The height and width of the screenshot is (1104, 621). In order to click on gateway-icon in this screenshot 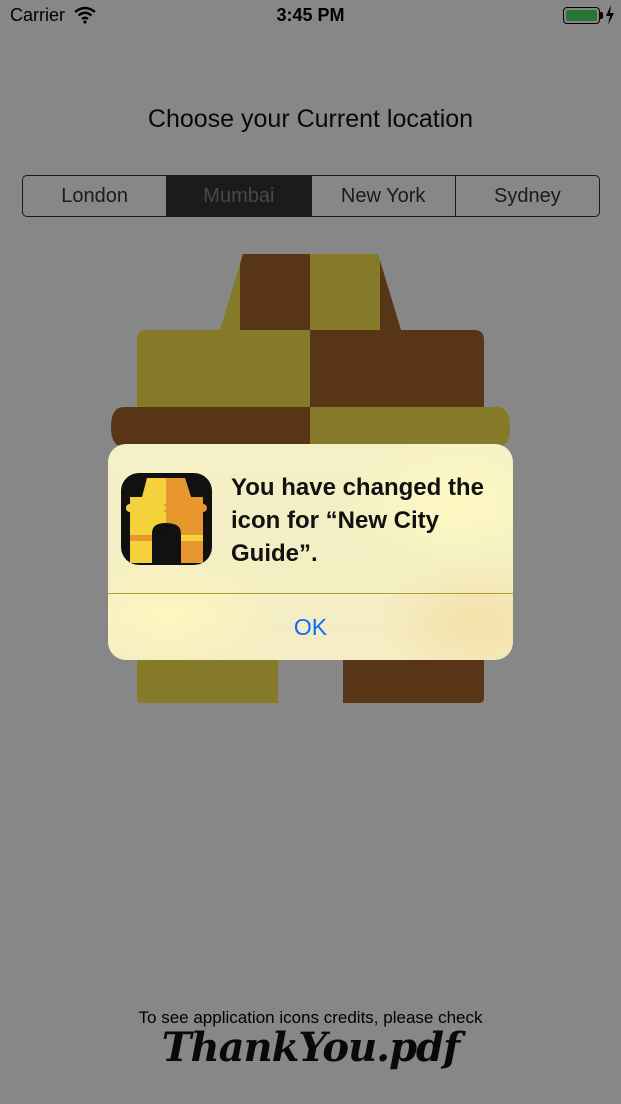, I will do `click(166, 520)`.